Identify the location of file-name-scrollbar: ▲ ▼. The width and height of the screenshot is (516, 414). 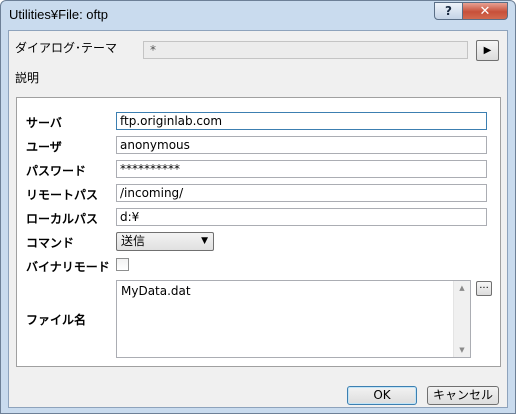
(461, 319).